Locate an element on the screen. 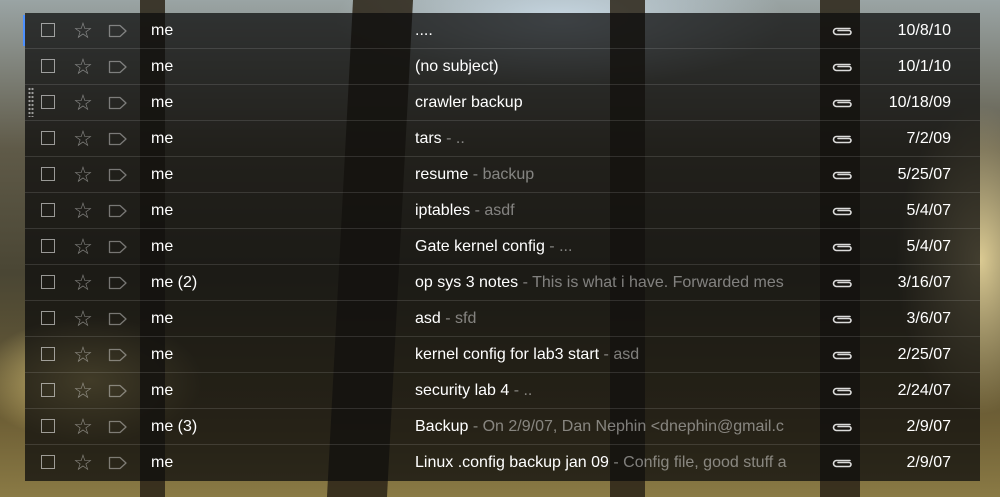 This screenshot has height=497, width=1000. message-row: ☆ me crawler backup 10/18/09 is located at coordinates (502, 103).